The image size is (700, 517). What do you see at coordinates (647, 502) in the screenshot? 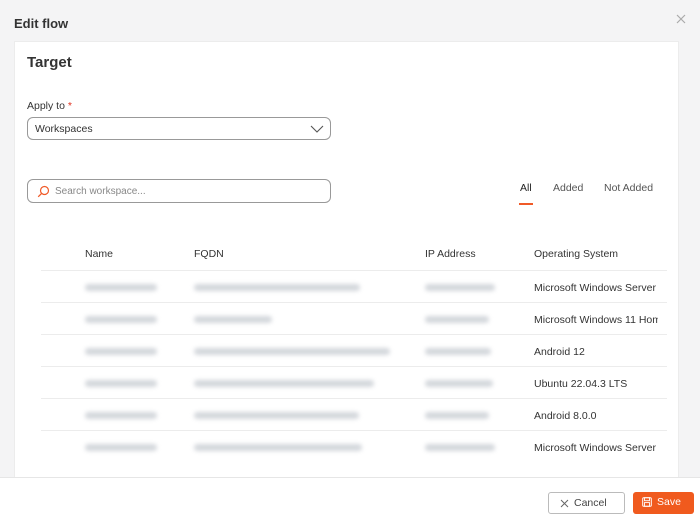
I see `save-icon` at bounding box center [647, 502].